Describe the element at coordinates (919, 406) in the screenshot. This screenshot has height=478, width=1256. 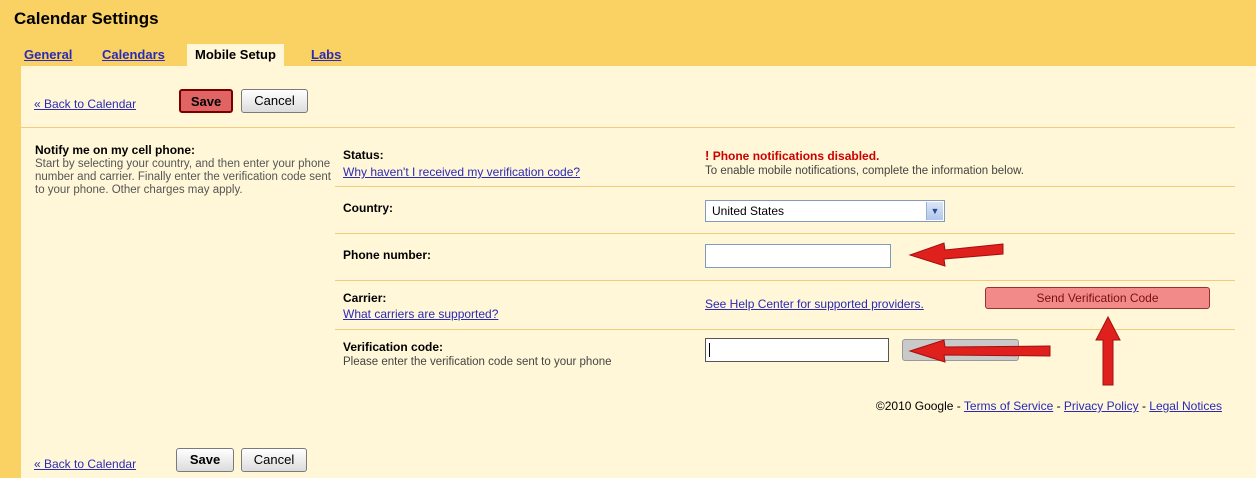
I see `copyright-text: ©2010 Google -` at that location.